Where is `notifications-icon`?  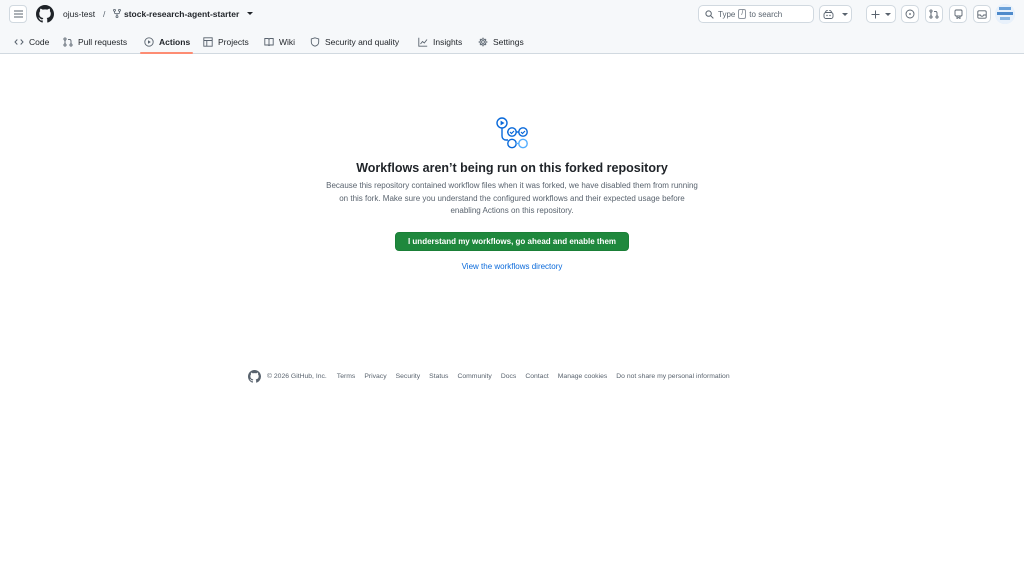
notifications-icon is located at coordinates (958, 14).